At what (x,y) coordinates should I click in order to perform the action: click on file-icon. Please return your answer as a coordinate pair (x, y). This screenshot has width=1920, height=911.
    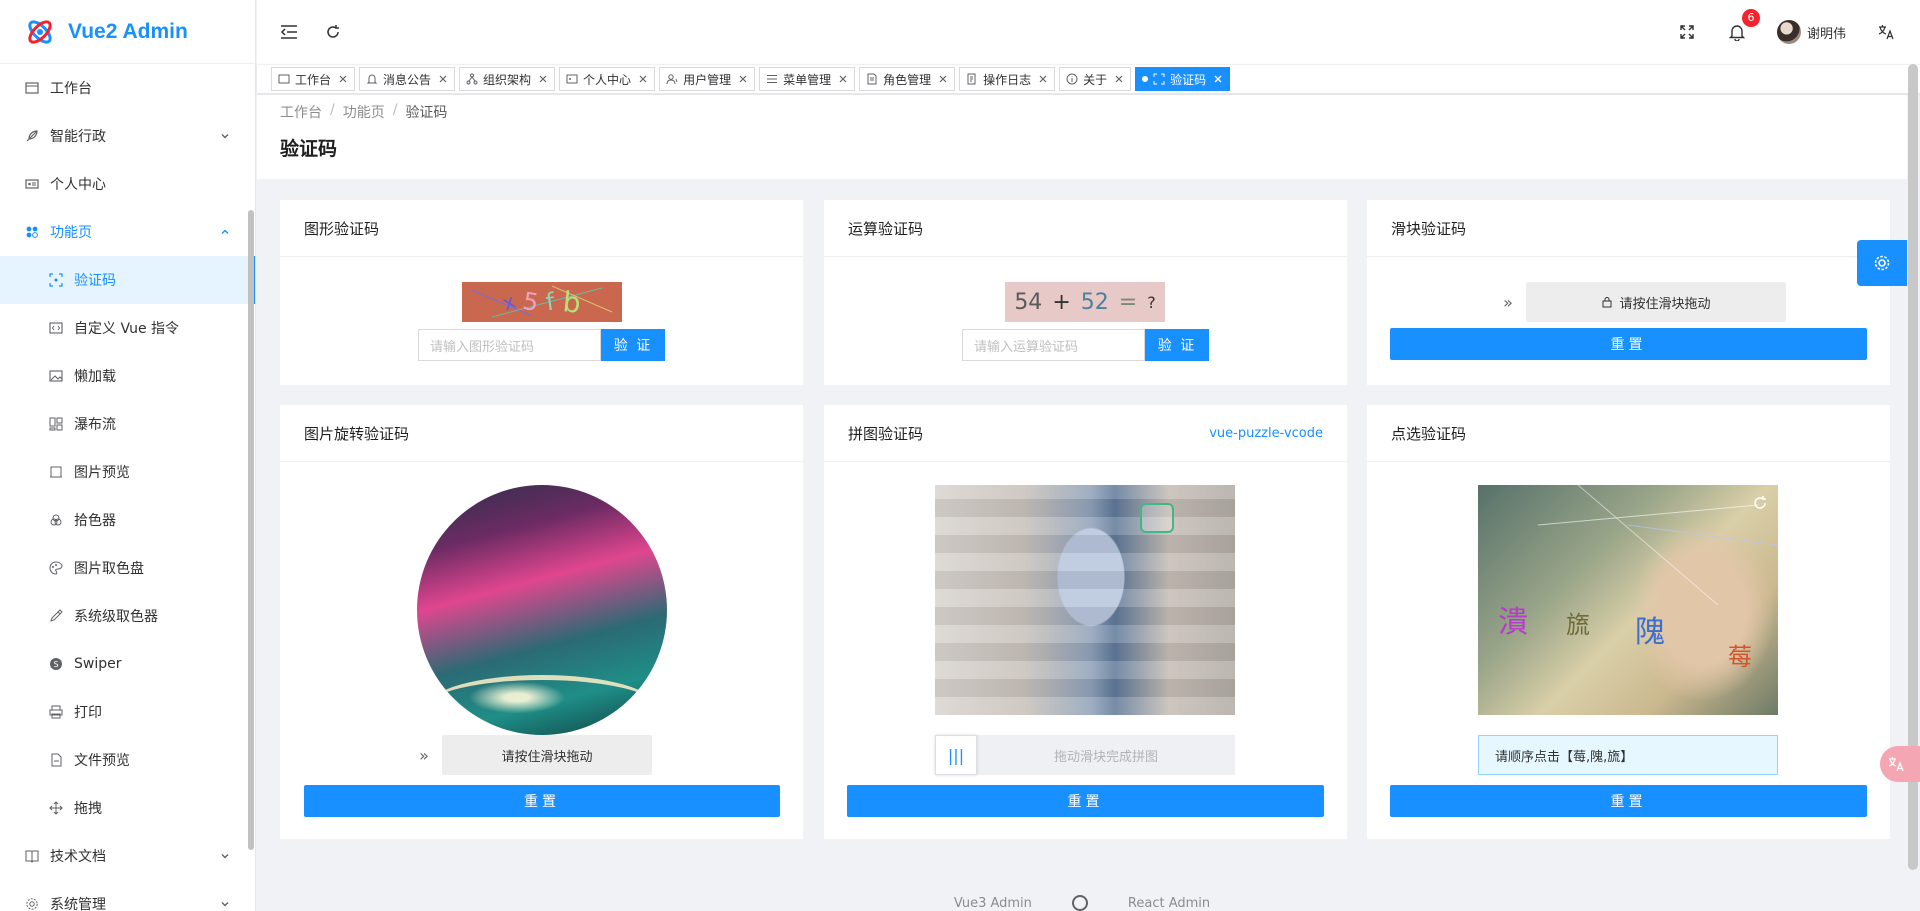
    Looking at the image, I should click on (56, 760).